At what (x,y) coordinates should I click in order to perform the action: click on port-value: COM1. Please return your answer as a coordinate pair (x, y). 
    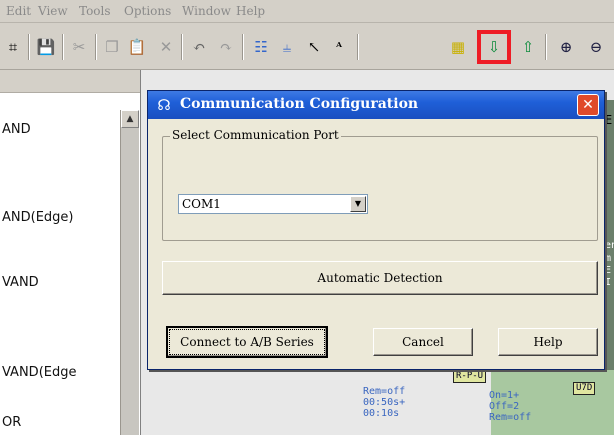
    Looking at the image, I should click on (201, 204).